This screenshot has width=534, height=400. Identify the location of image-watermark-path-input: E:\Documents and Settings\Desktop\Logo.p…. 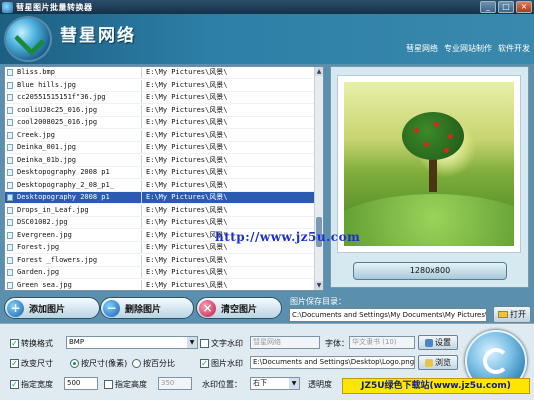
(332, 362).